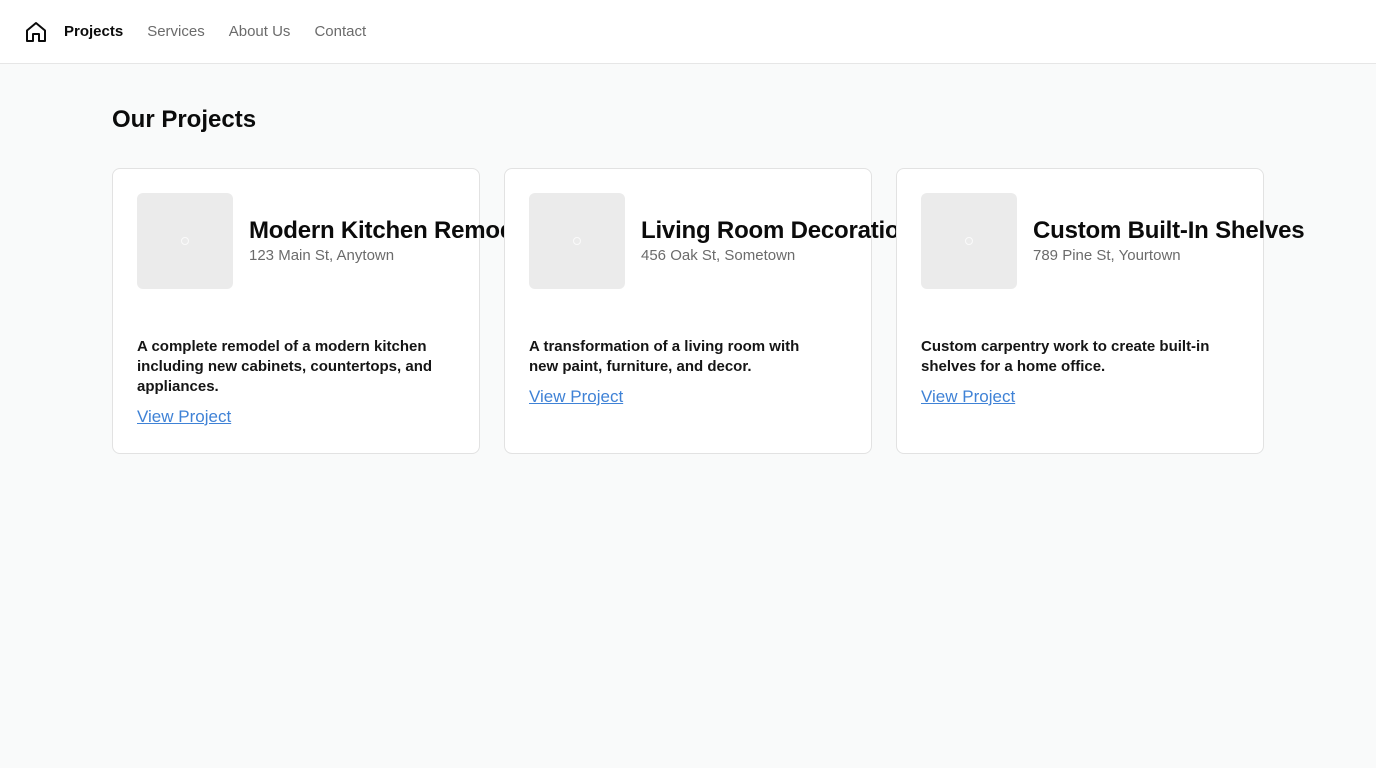 The image size is (1376, 768). I want to click on project-address: 789 Pine St, Yourtown, so click(1107, 255).